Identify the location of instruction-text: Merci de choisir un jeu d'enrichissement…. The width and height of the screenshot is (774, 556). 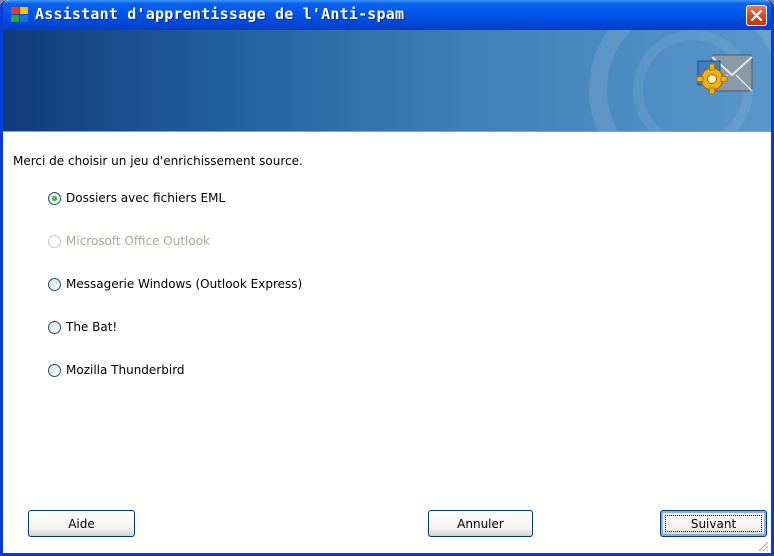
(158, 161).